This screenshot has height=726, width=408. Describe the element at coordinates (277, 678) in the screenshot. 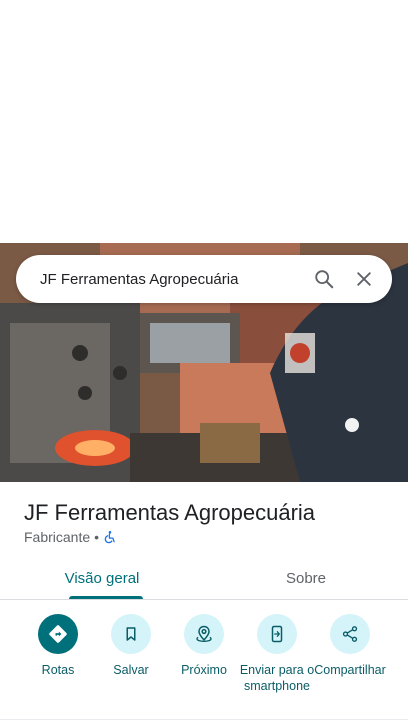

I see `send-to-phone-label: Enviar para o smartphone` at that location.